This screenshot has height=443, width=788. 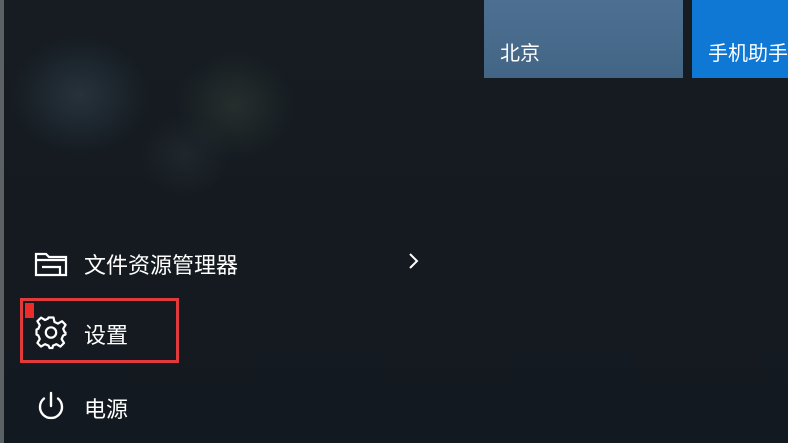 I want to click on menu-item-power: 电源, so click(x=235, y=405).